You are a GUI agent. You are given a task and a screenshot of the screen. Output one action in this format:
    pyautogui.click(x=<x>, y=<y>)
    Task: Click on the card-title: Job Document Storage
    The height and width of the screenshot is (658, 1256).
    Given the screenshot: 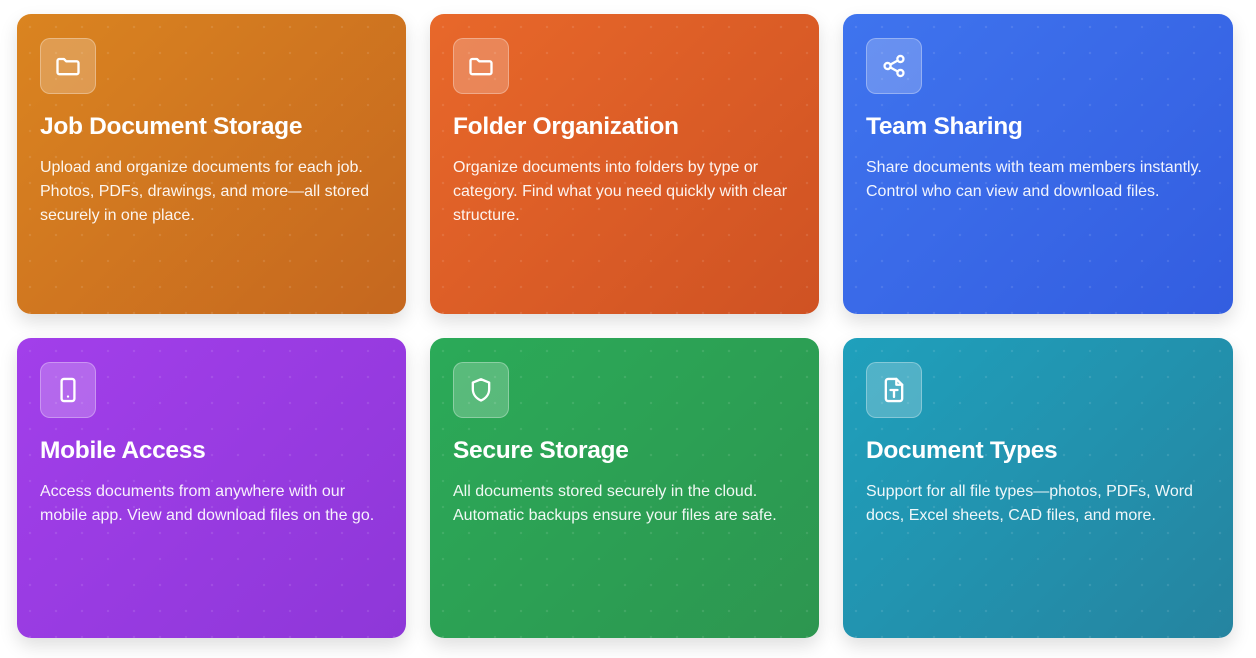 What is the action you would take?
    pyautogui.click(x=171, y=126)
    